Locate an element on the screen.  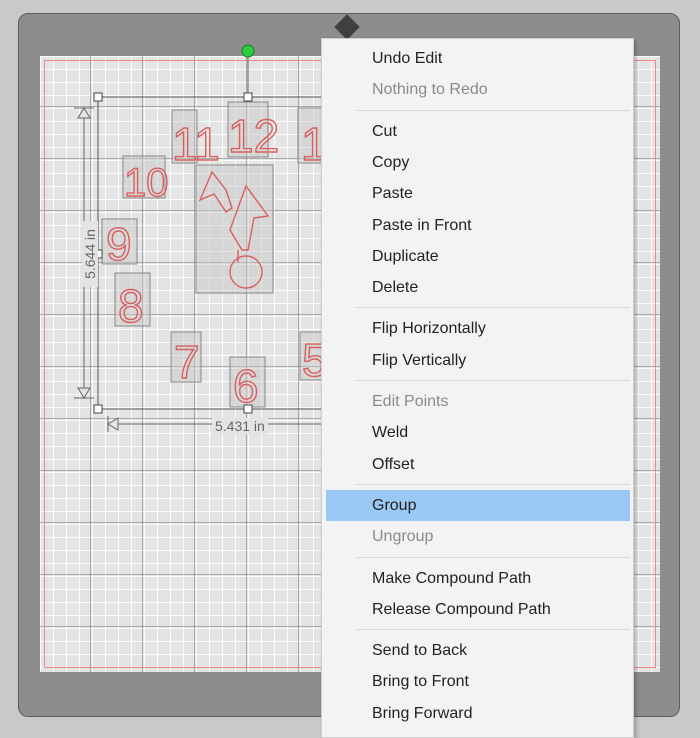
resize-handle-bottom-left is located at coordinates (98, 409).